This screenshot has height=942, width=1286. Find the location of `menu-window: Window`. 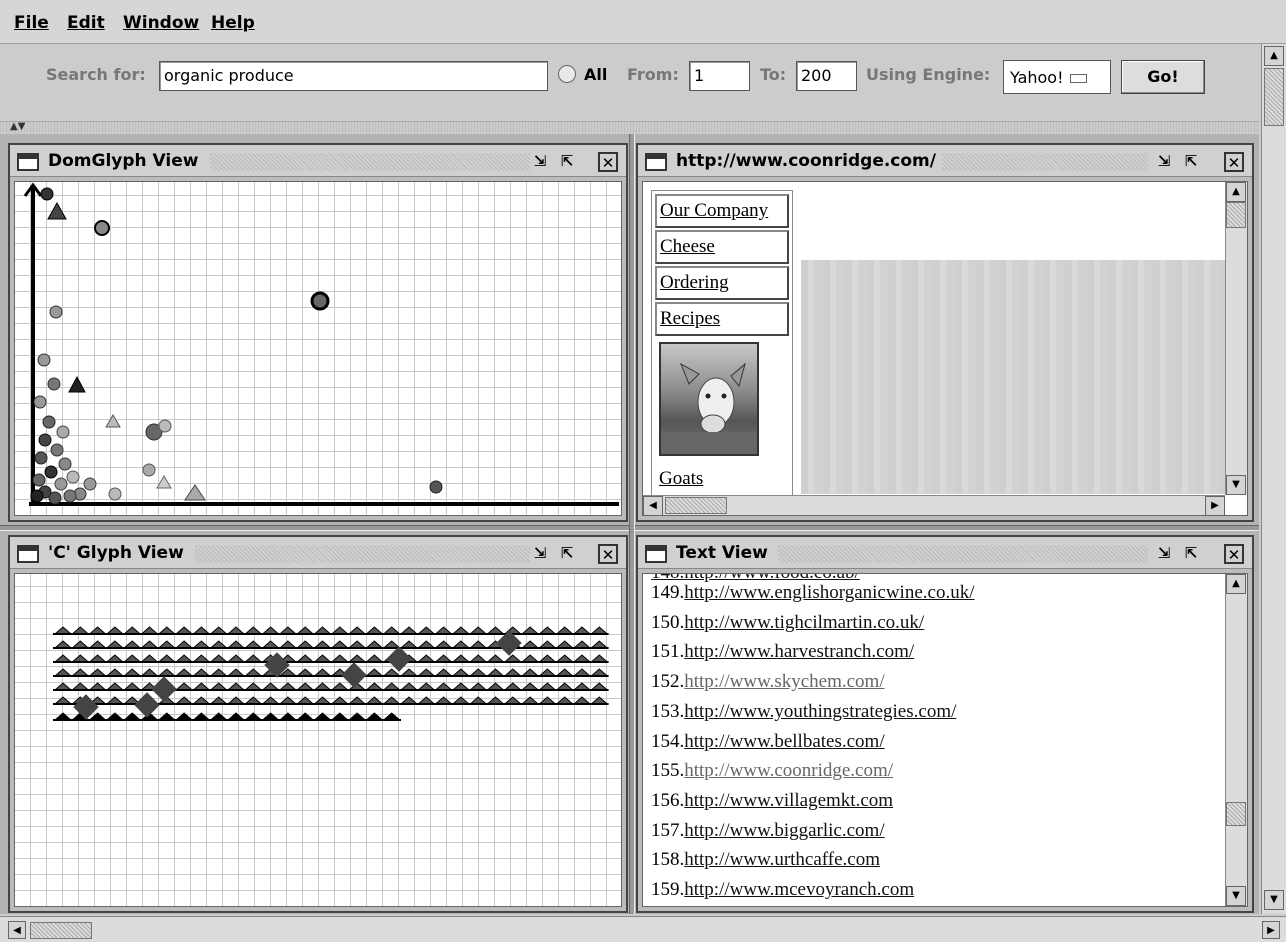

menu-window: Window is located at coordinates (161, 23).